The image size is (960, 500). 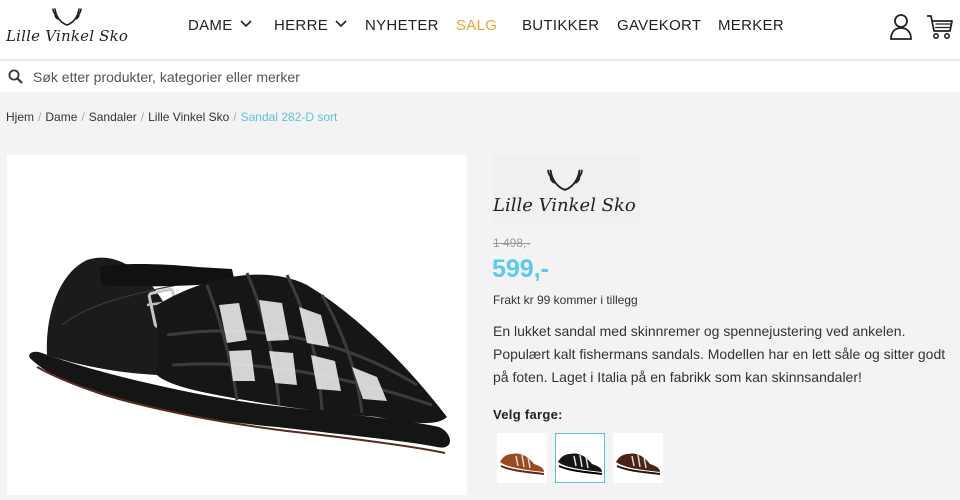 What do you see at coordinates (940, 27) in the screenshot?
I see `cart-icon` at bounding box center [940, 27].